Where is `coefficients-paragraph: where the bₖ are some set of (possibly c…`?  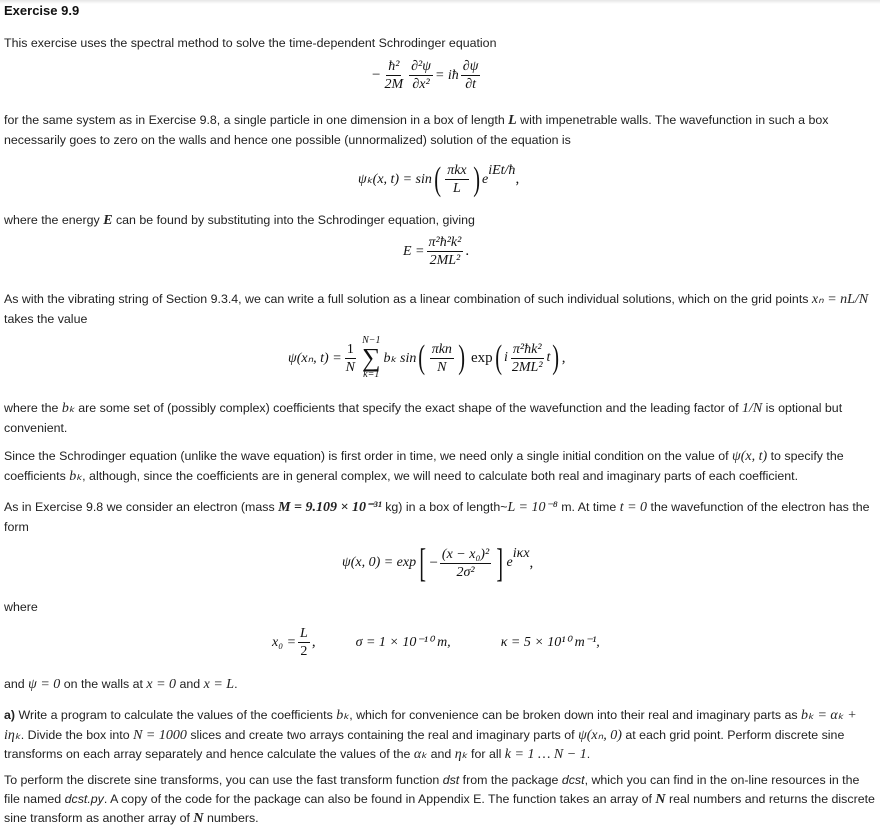
coefficients-paragraph: where the bₖ are some set of (possibly c… is located at coordinates (423, 418).